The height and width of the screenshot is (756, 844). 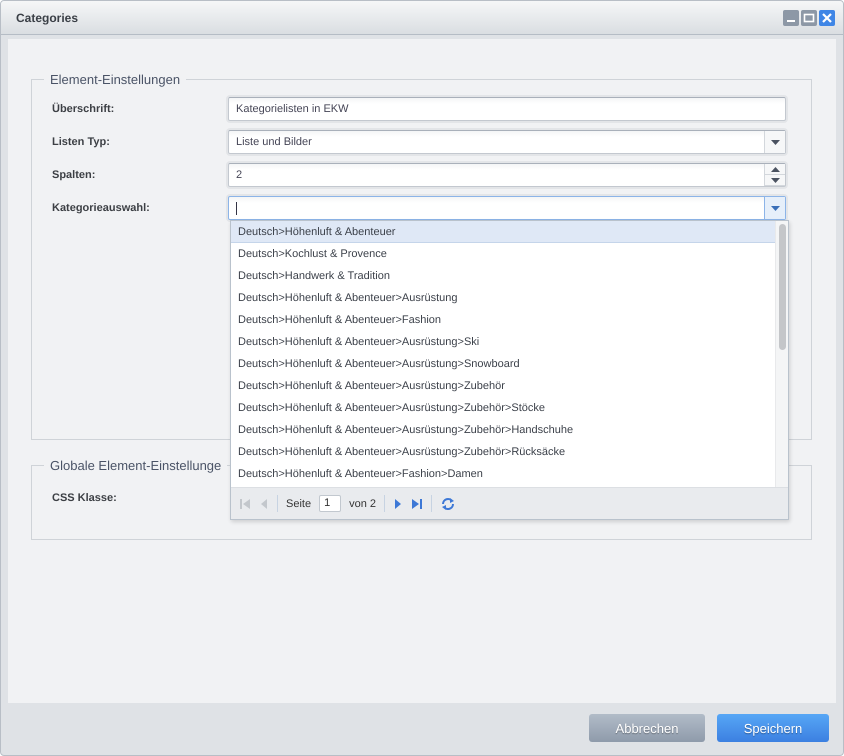 I want to click on category-option: Deutsch>Höhenluft & Abenteuer>Ausrüstung>Zubehör>Handschuhe, so click(x=503, y=430).